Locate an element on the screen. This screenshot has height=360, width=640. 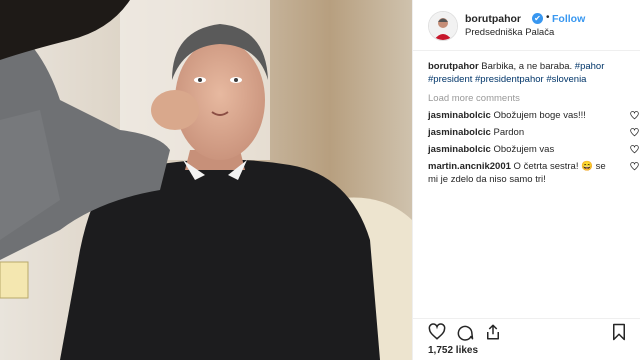
follow-button: Follow is located at coordinates (568, 19).